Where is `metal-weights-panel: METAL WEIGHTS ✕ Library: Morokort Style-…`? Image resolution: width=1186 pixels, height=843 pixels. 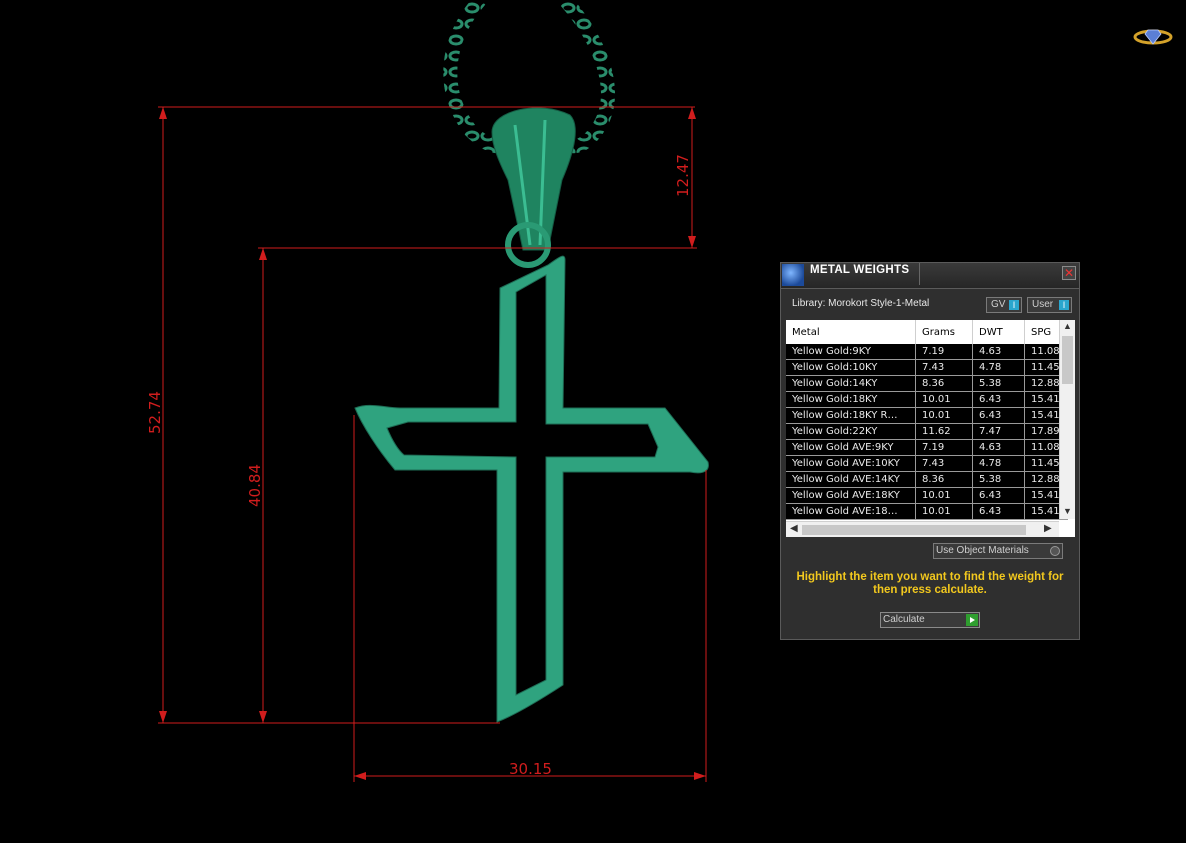
metal-weights-panel: METAL WEIGHTS ✕ Library: Morokort Style-… is located at coordinates (930, 451).